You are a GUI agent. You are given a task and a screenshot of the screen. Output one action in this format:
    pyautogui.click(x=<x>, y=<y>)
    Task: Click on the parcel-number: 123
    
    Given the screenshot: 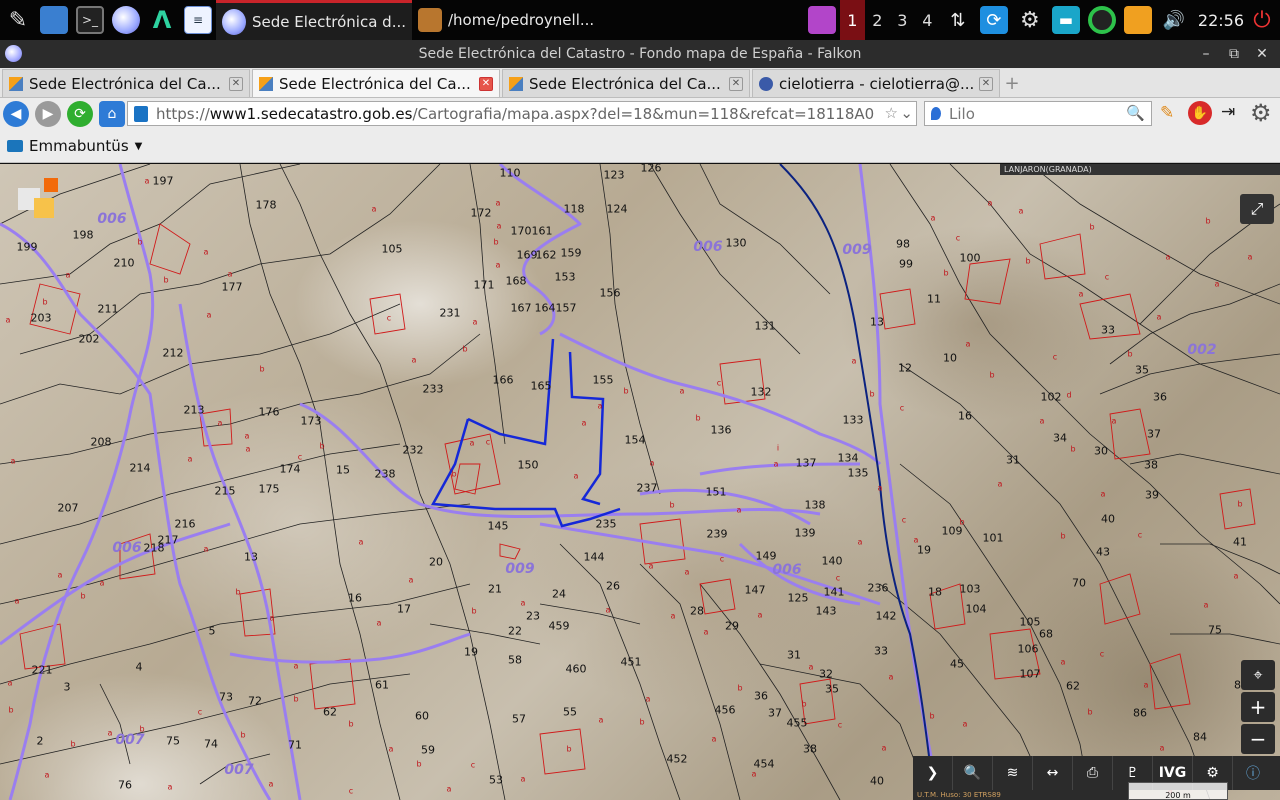 What is the action you would take?
    pyautogui.click(x=614, y=175)
    